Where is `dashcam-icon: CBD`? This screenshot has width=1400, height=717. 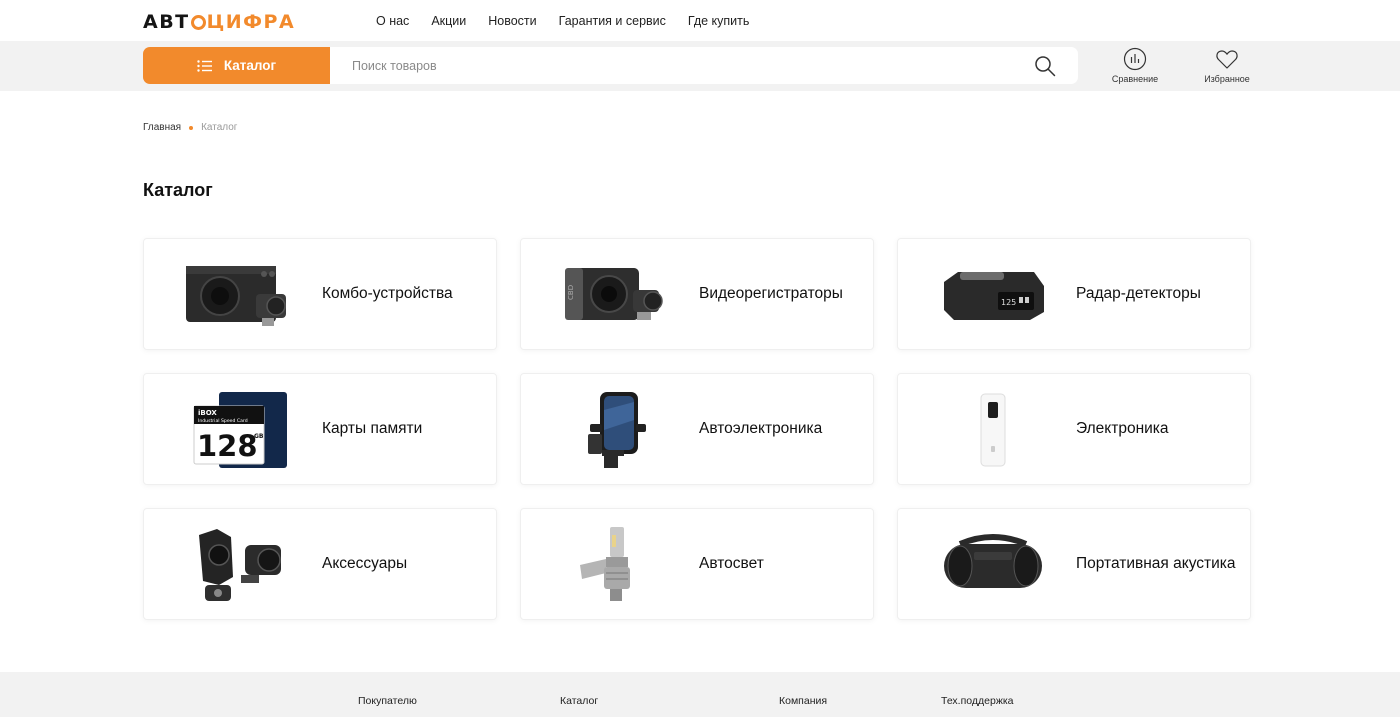 dashcam-icon: CBD is located at coordinates (616, 295).